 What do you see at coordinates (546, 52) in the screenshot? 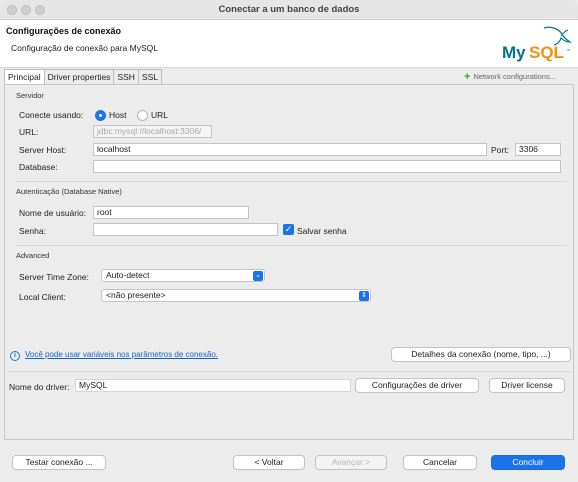
I see `svg-text: SQL` at bounding box center [546, 52].